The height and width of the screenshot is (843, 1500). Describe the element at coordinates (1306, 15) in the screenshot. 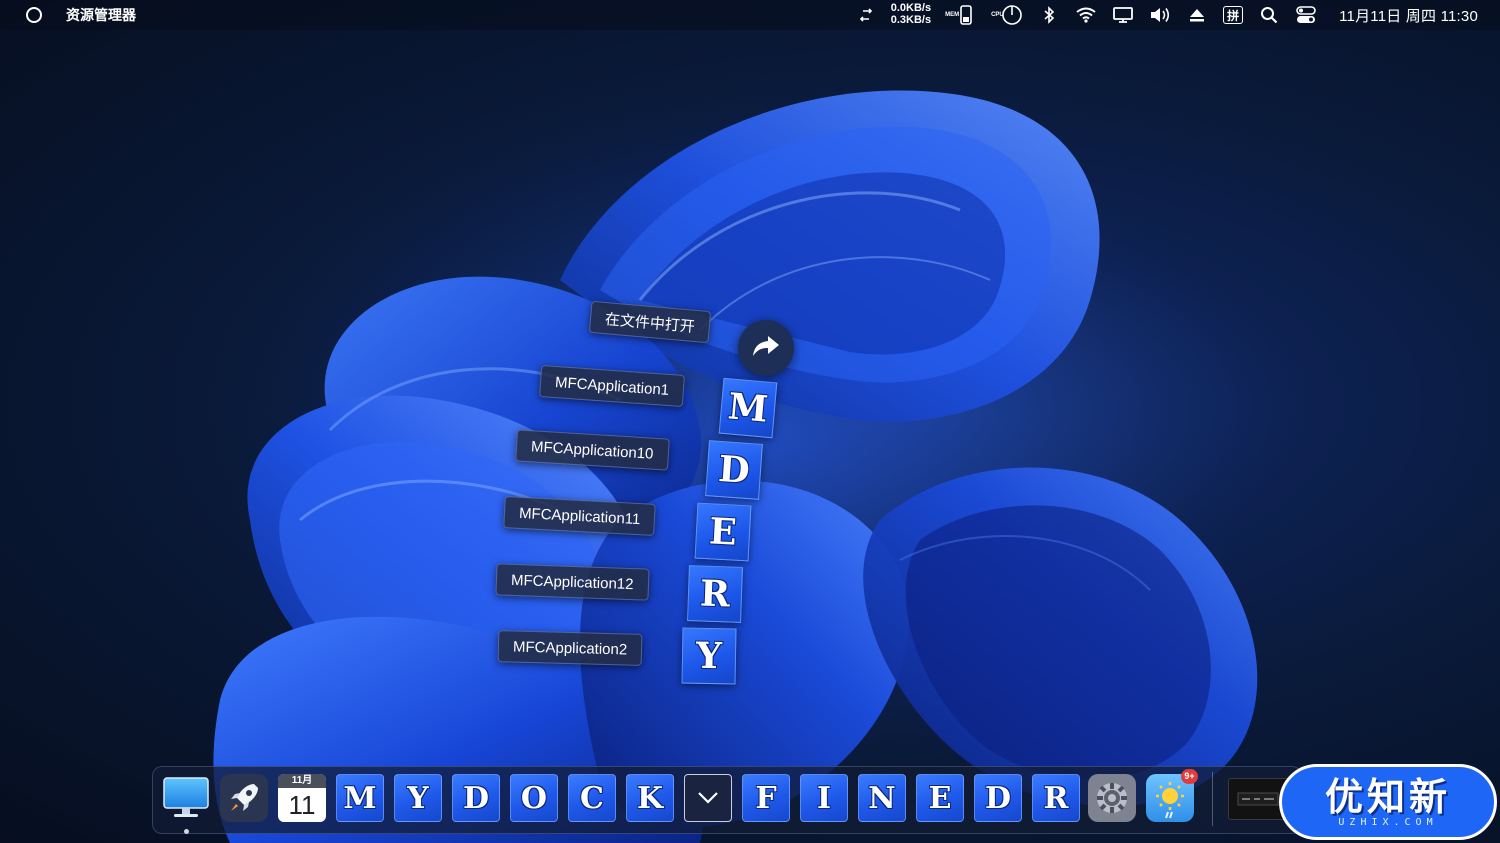

I see `control-center-icon` at that location.